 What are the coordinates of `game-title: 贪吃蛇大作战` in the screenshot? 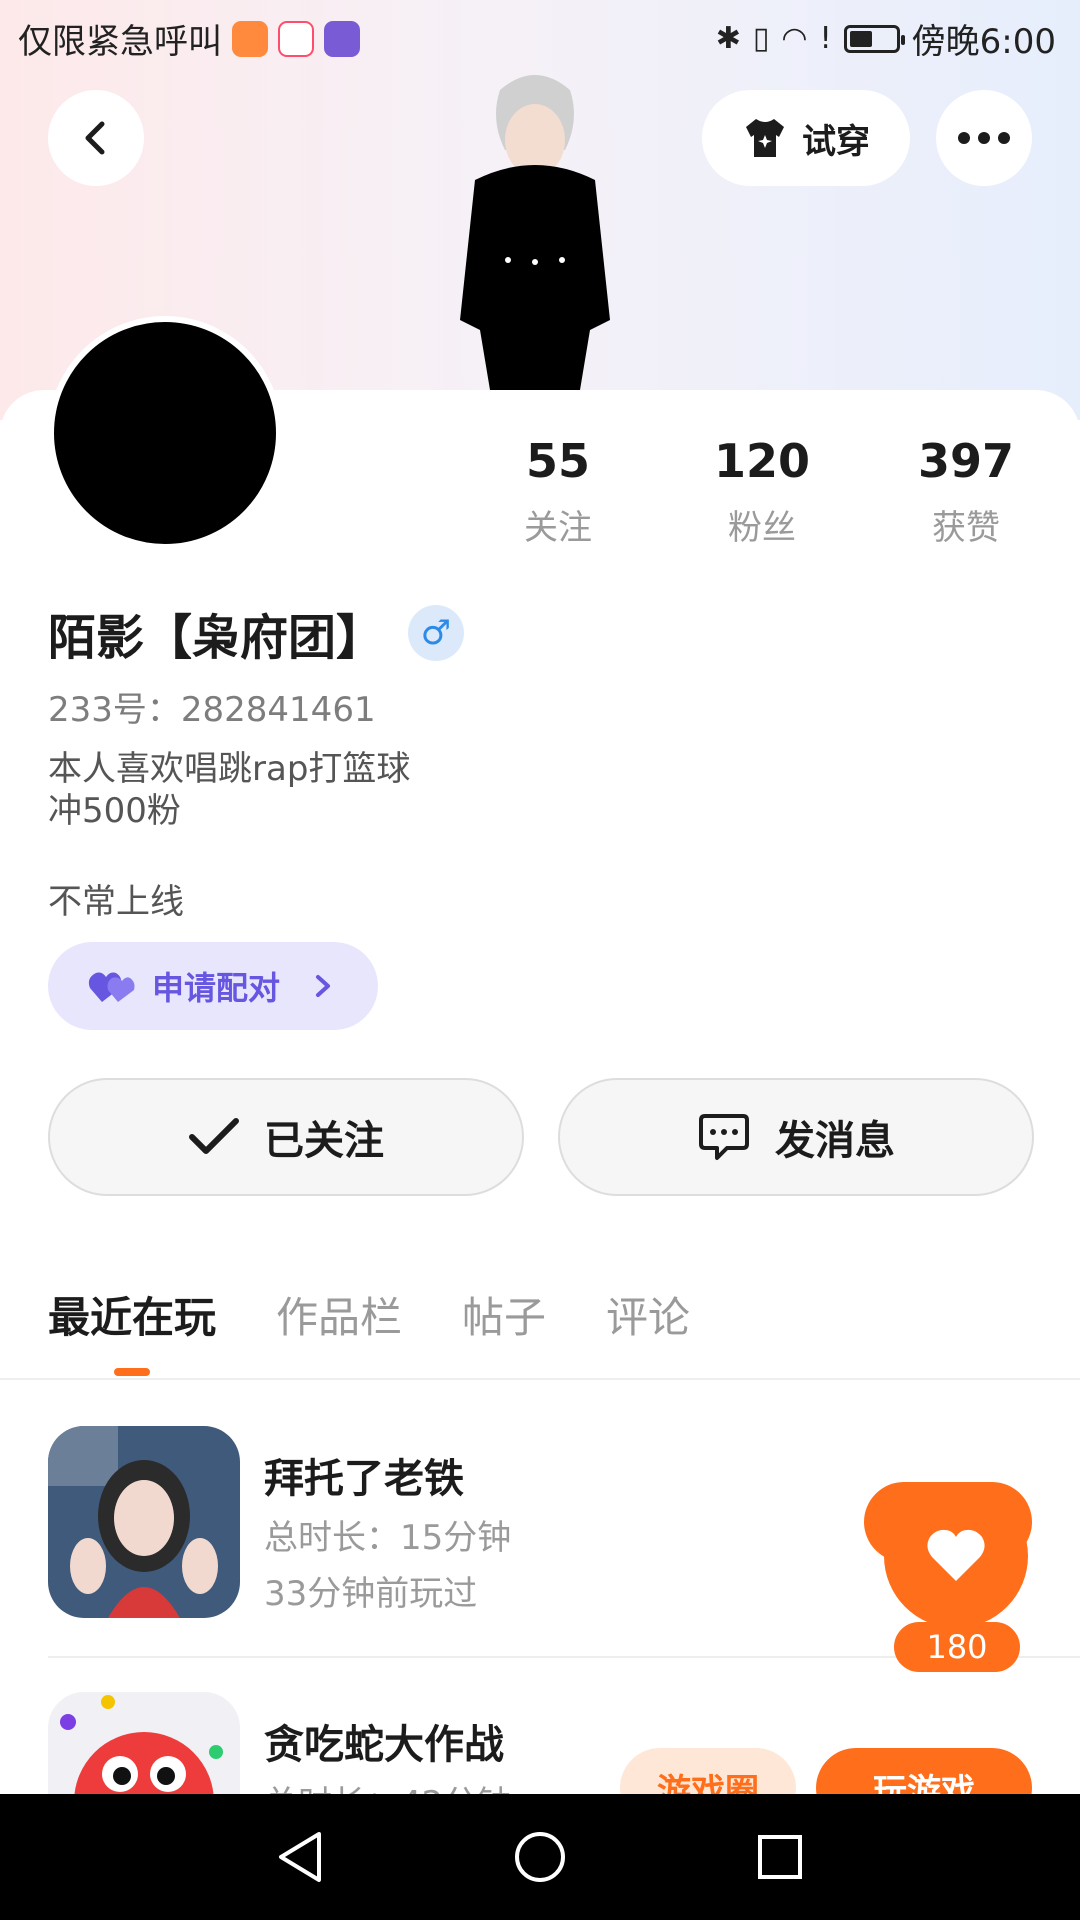 It's located at (384, 1745).